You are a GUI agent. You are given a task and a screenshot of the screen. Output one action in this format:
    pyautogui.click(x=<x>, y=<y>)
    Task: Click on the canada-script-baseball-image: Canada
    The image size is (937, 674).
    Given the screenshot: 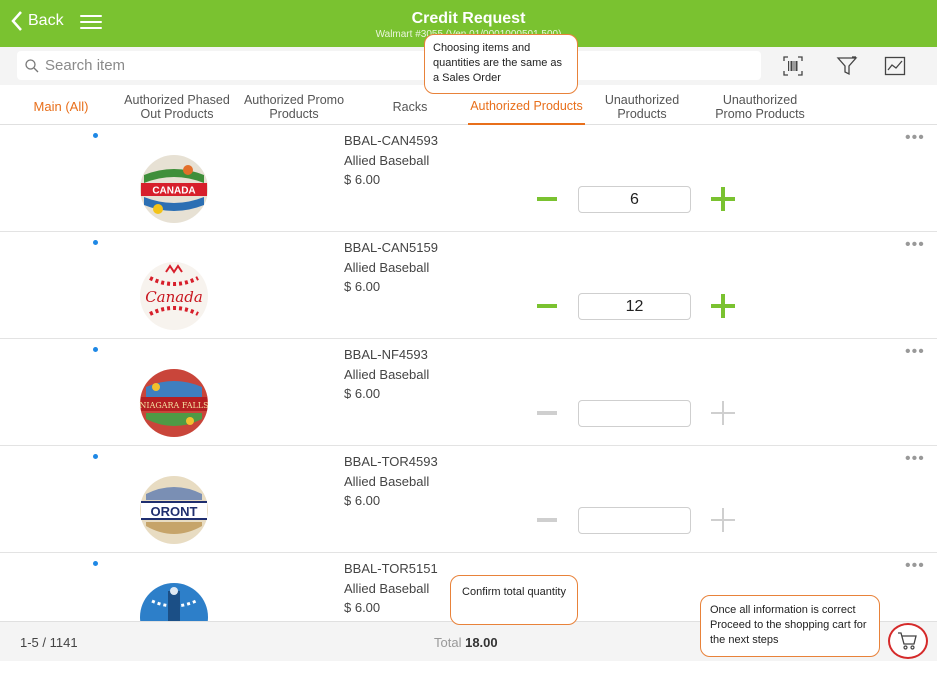 What is the action you would take?
    pyautogui.click(x=174, y=296)
    